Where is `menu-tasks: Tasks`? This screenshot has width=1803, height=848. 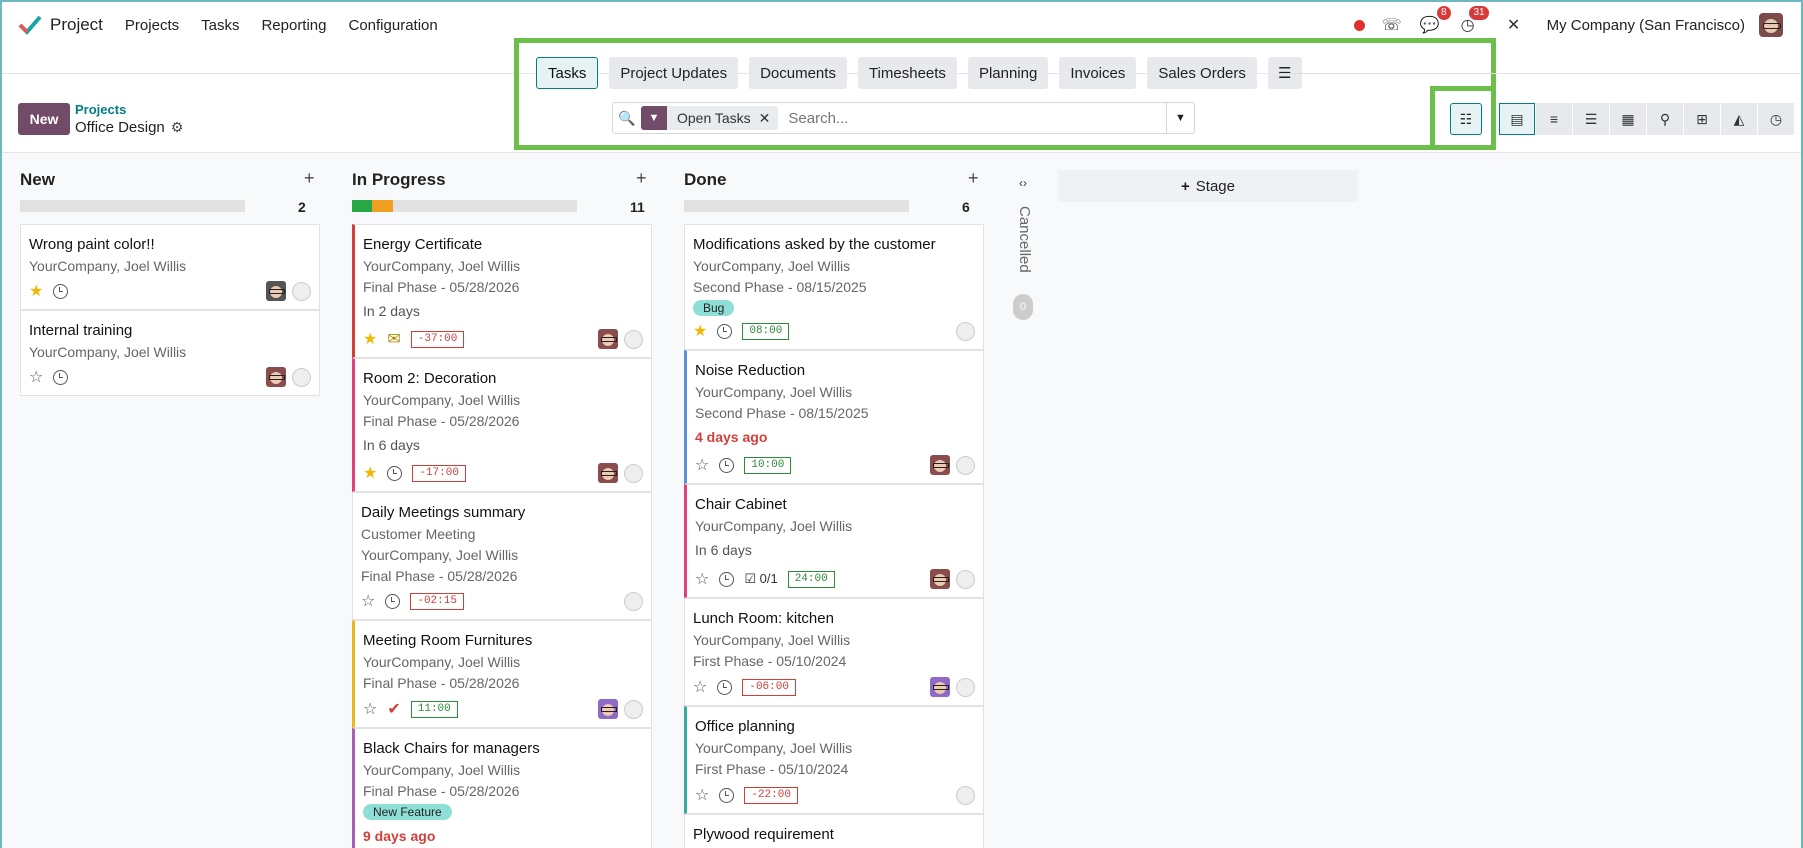 menu-tasks: Tasks is located at coordinates (220, 25).